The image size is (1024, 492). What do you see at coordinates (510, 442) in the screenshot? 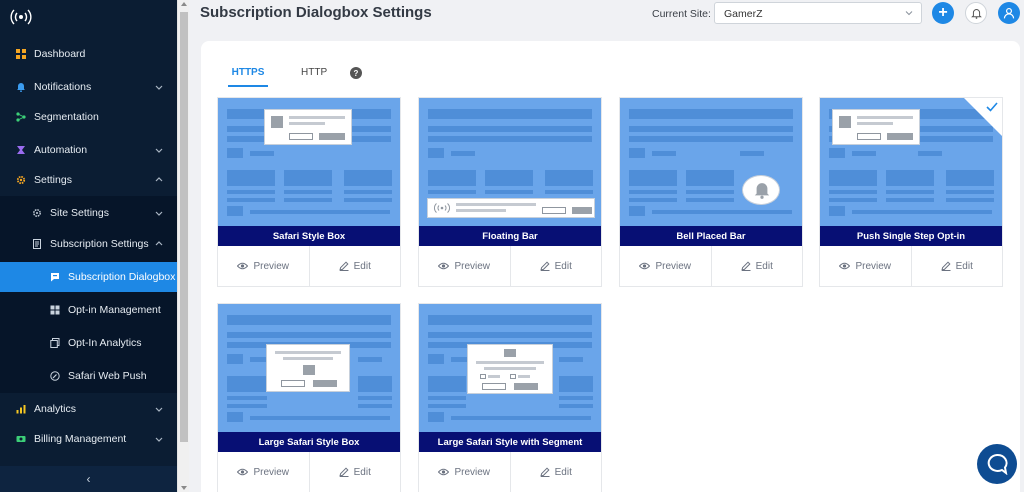
I see `template-caption: Large Safari Style with Segment` at bounding box center [510, 442].